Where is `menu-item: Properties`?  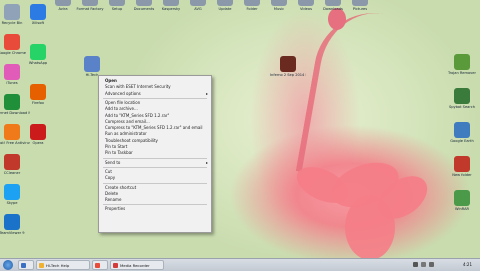 menu-item: Properties is located at coordinates (155, 209).